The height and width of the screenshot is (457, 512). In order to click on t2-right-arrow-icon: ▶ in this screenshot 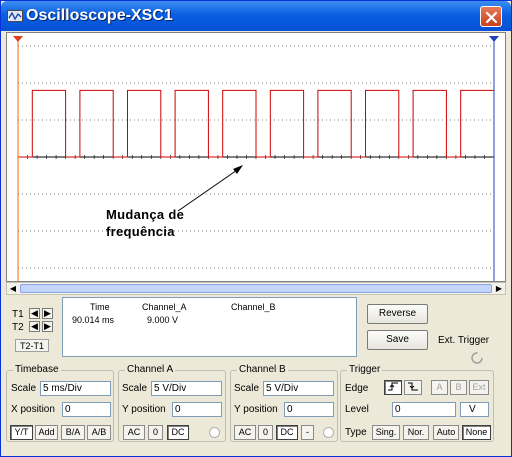, I will do `click(47, 326)`.